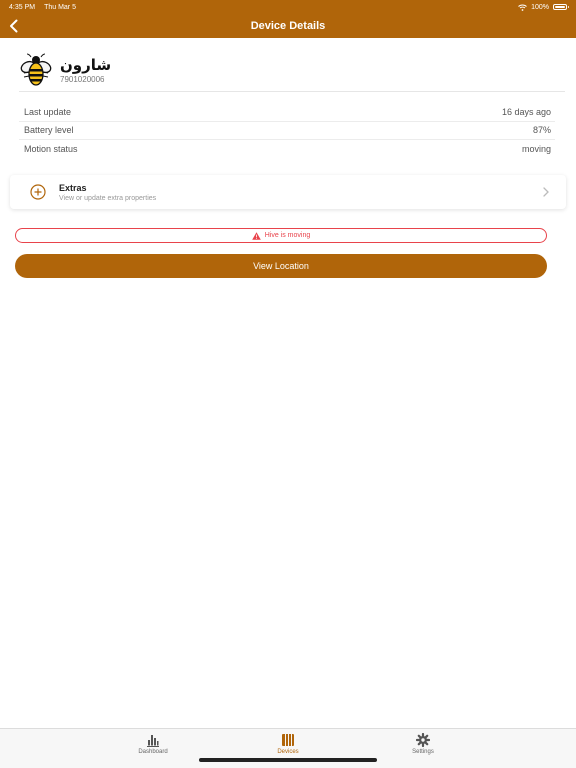  Describe the element at coordinates (288, 740) in the screenshot. I see `hives-icon` at that location.